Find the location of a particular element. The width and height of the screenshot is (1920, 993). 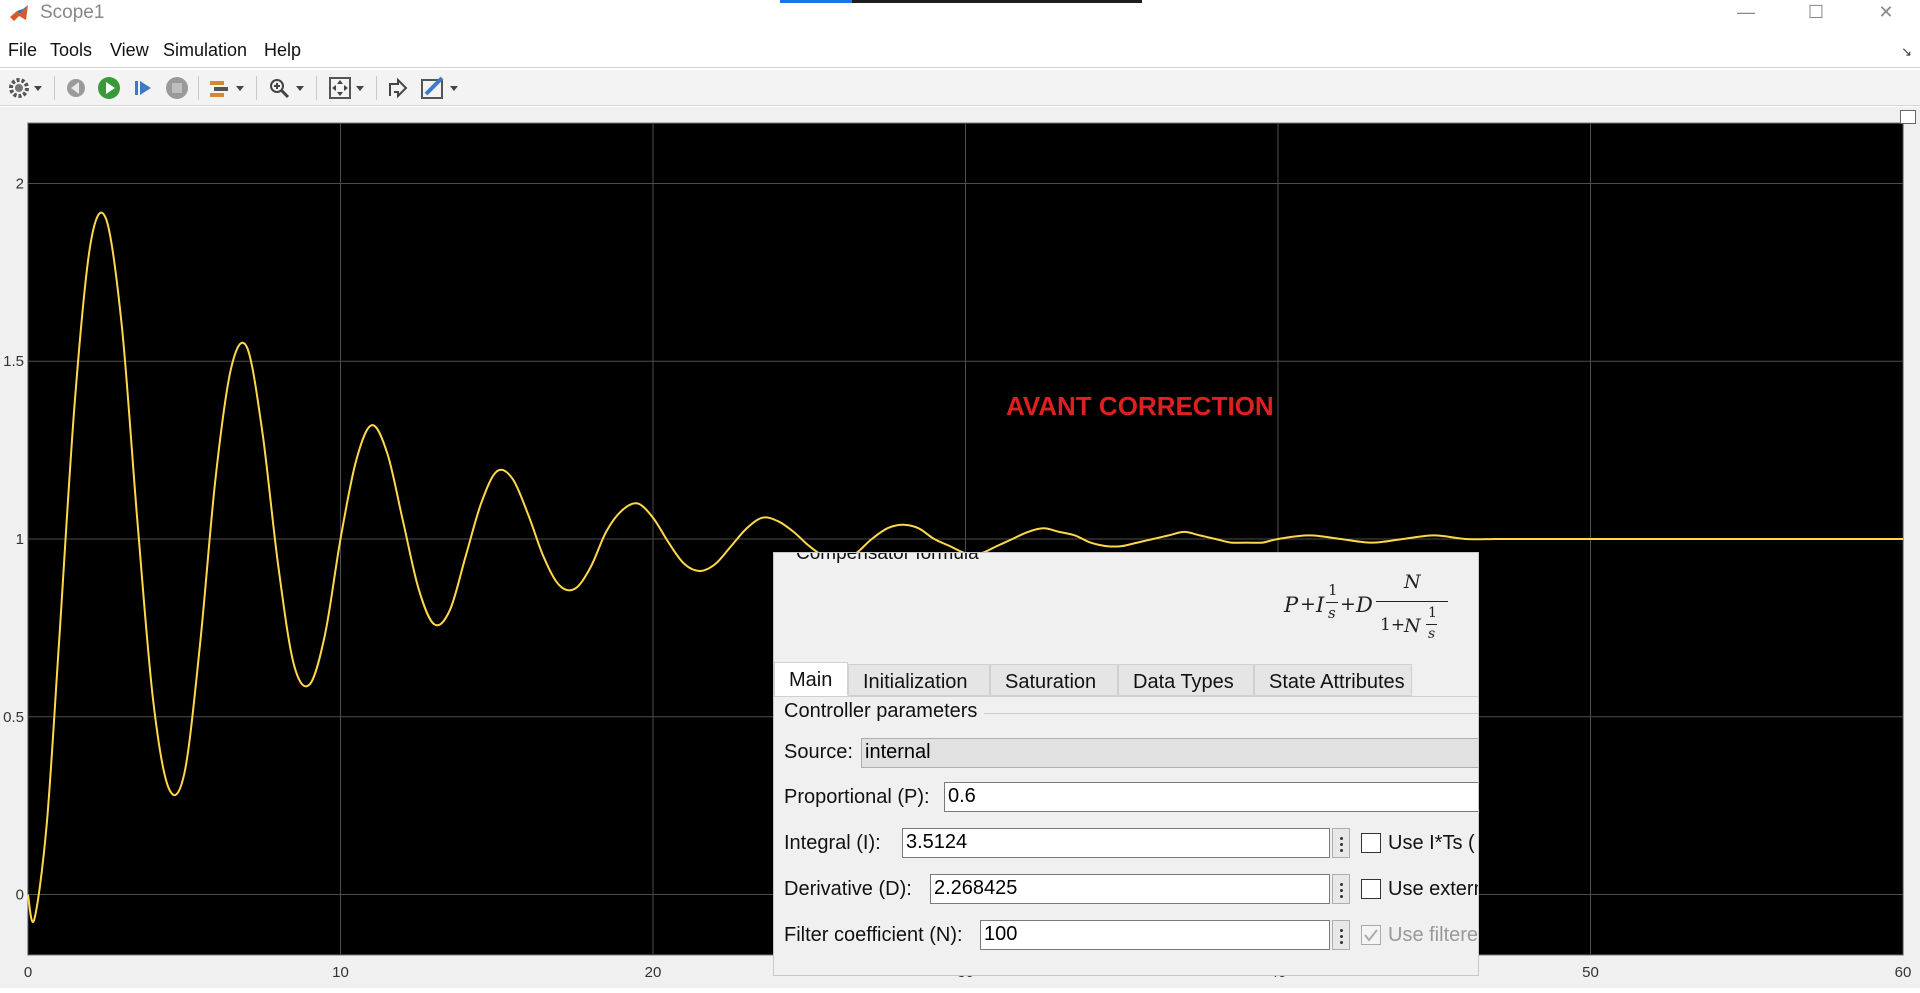

formula-d: D is located at coordinates (1364, 605).